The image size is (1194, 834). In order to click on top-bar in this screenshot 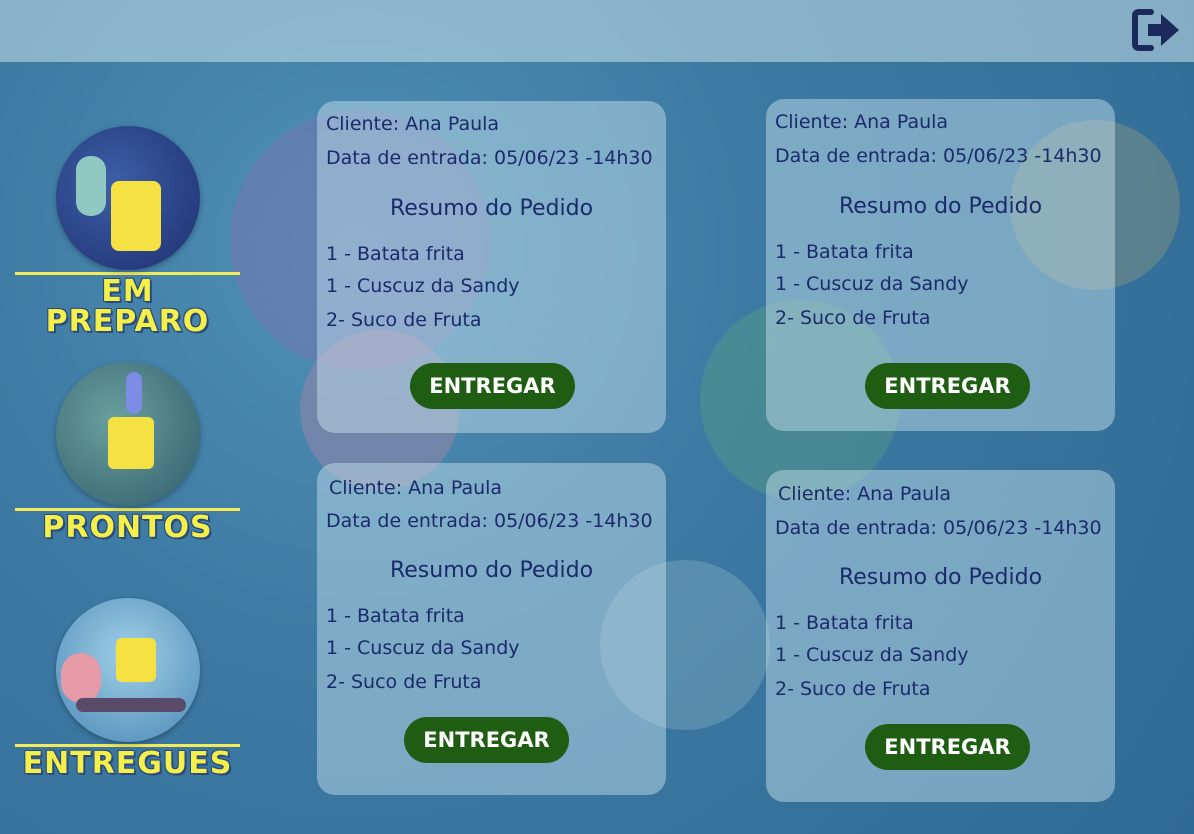, I will do `click(597, 31)`.